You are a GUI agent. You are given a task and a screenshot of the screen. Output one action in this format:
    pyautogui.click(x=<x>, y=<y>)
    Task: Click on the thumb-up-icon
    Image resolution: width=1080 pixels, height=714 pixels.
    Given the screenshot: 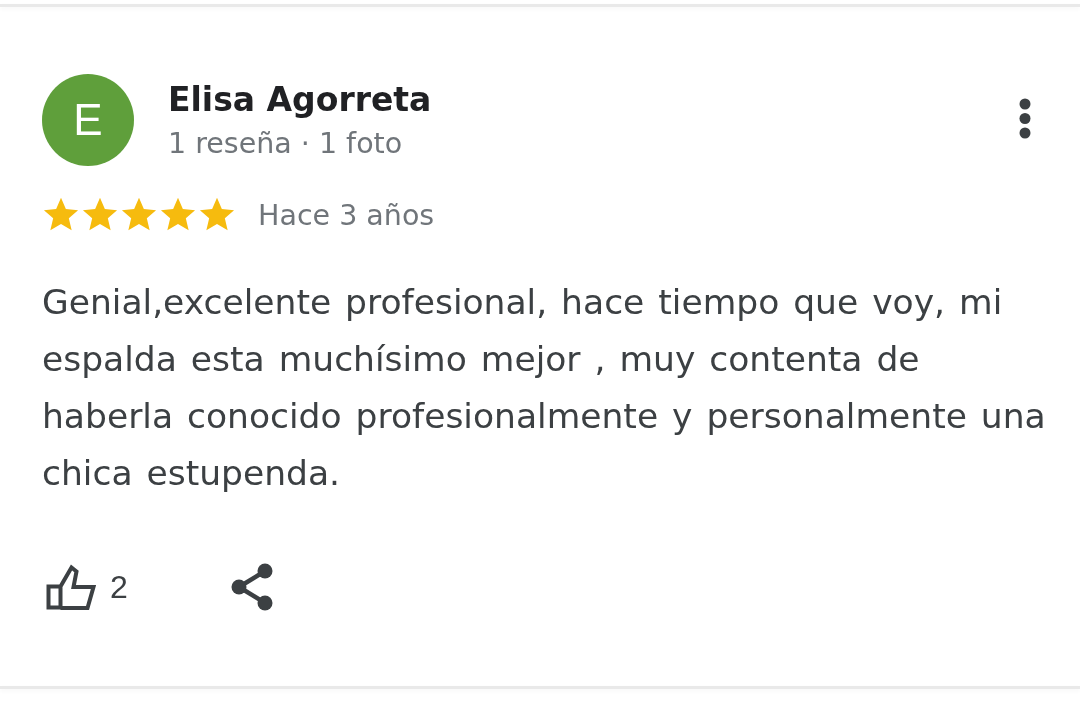 What is the action you would take?
    pyautogui.click(x=71, y=587)
    